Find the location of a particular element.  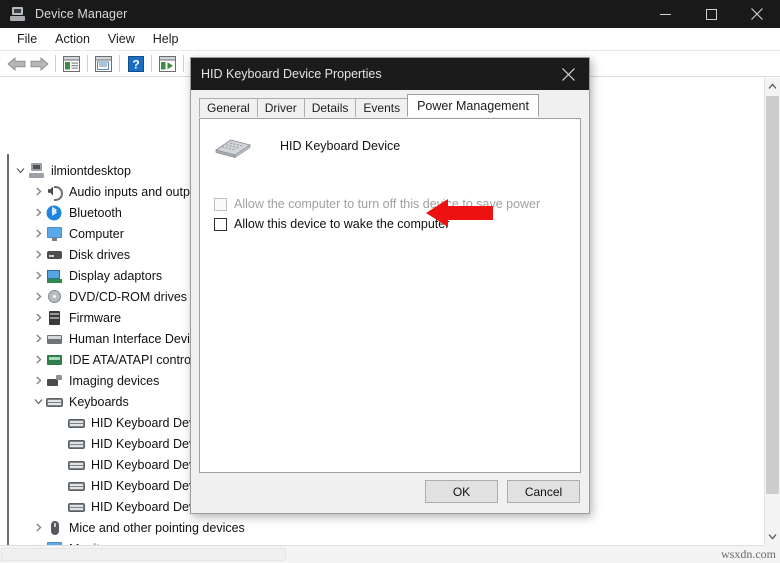

menubar: File Action View Help is located at coordinates (390, 39).